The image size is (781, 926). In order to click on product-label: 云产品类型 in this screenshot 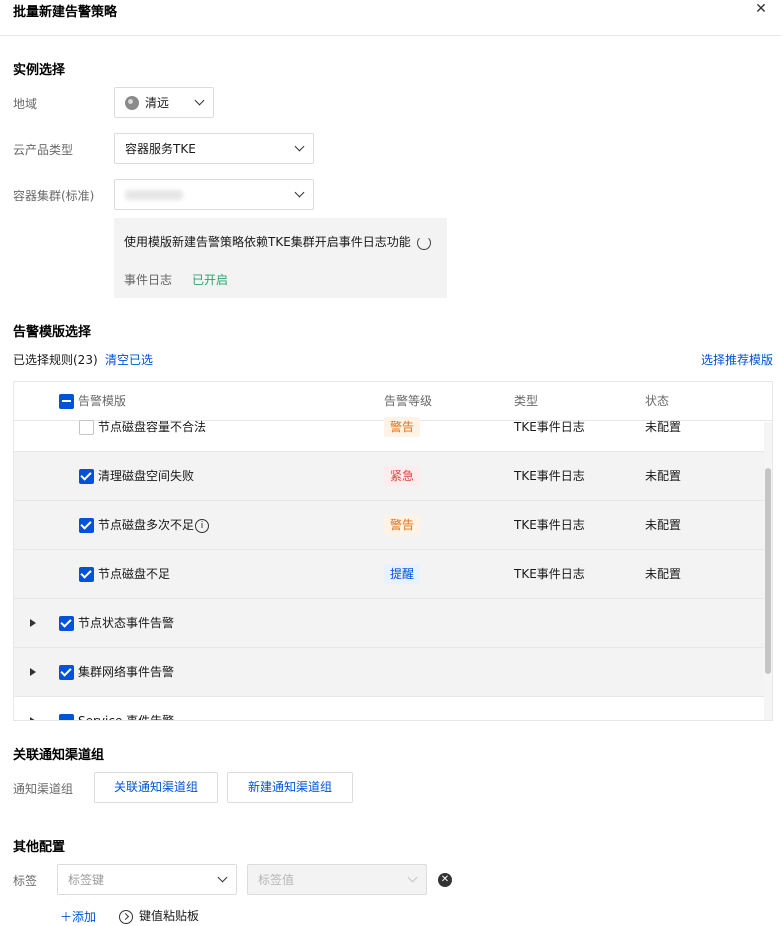, I will do `click(43, 150)`.